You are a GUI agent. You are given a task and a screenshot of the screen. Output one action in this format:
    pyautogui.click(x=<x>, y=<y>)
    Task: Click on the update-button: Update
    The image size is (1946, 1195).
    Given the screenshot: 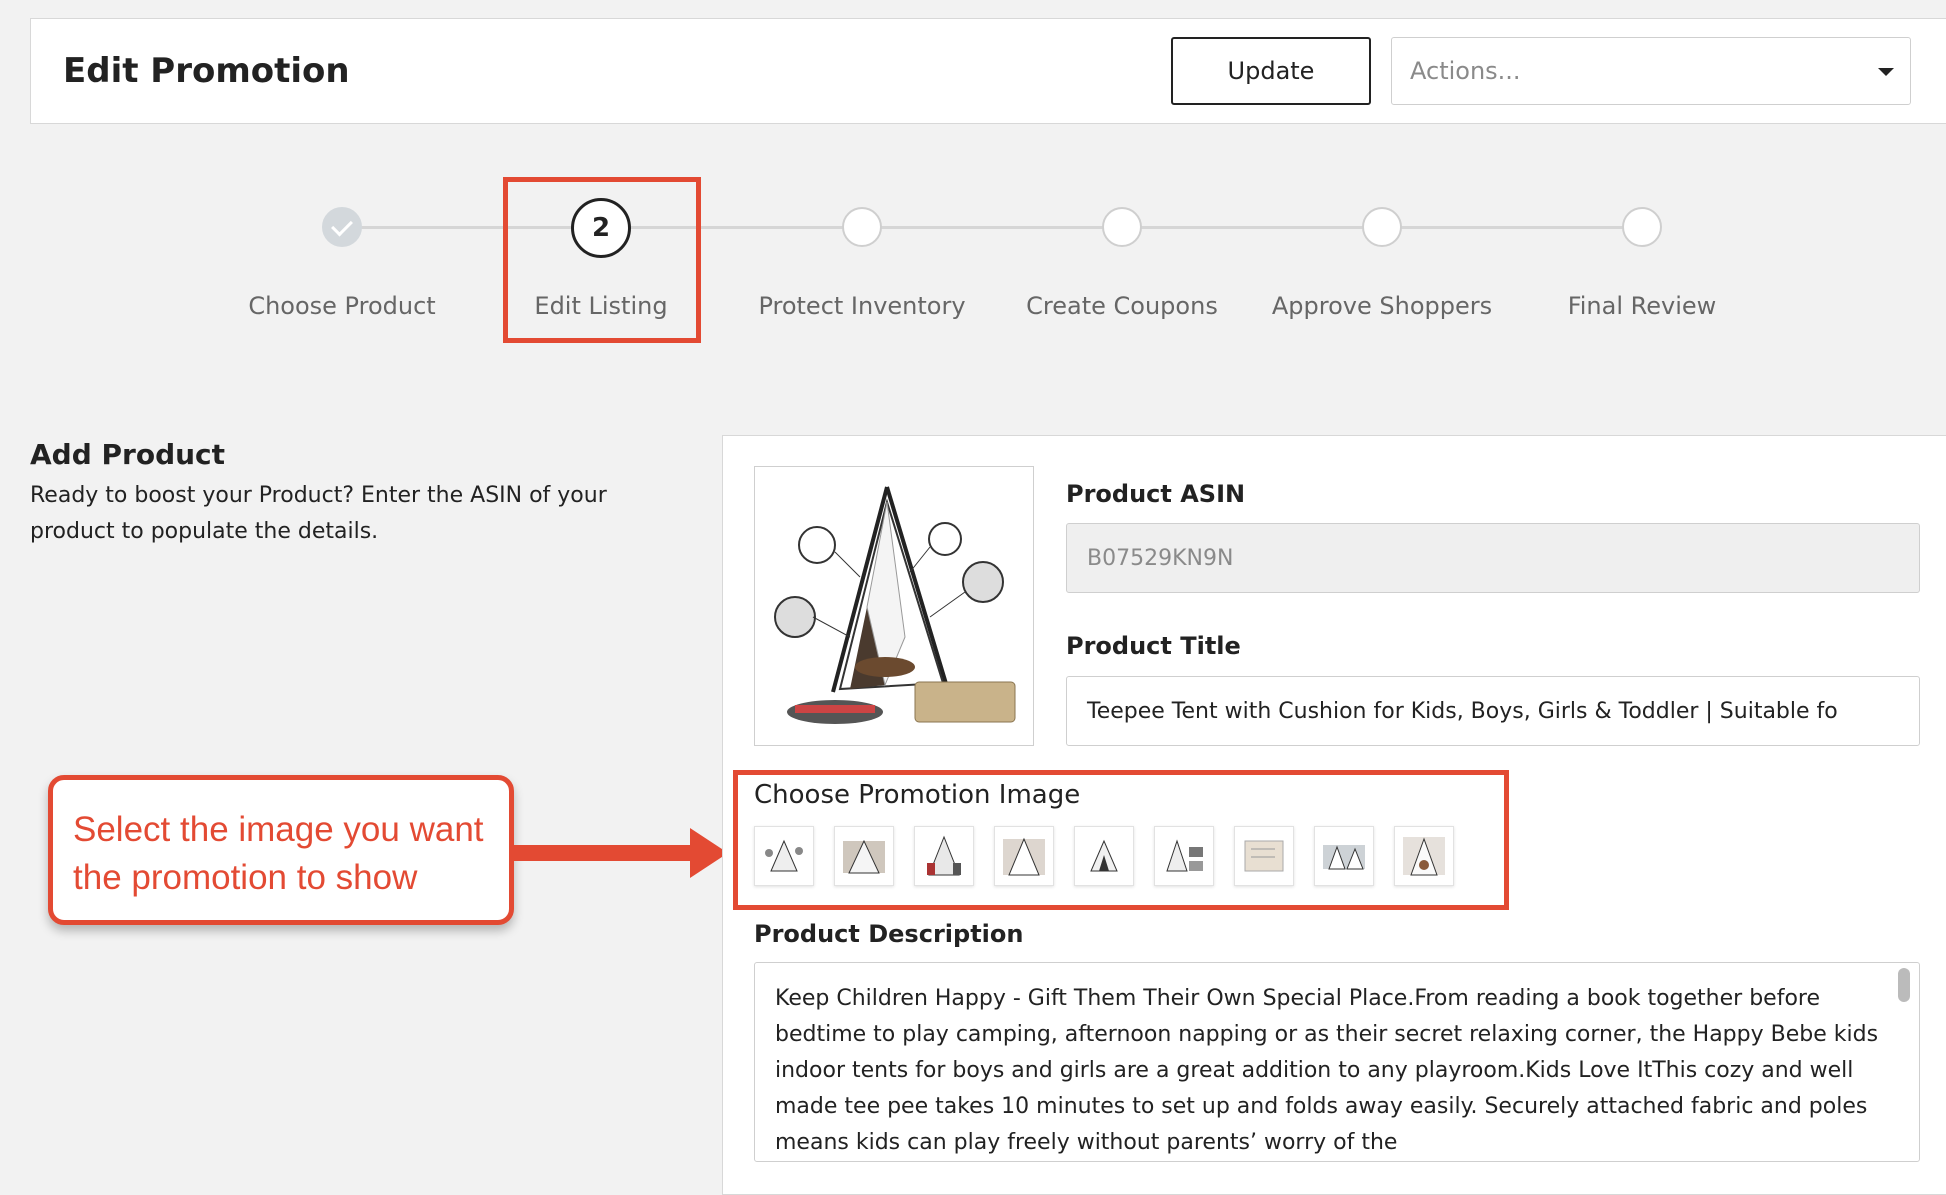 What is the action you would take?
    pyautogui.click(x=1271, y=71)
    